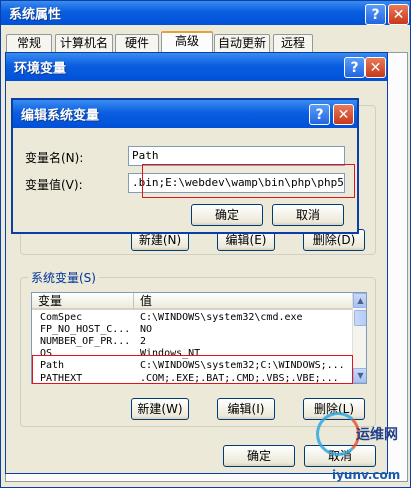 This screenshot has height=488, width=411. What do you see at coordinates (308, 215) in the screenshot?
I see `edit-cancel-button: 取消` at bounding box center [308, 215].